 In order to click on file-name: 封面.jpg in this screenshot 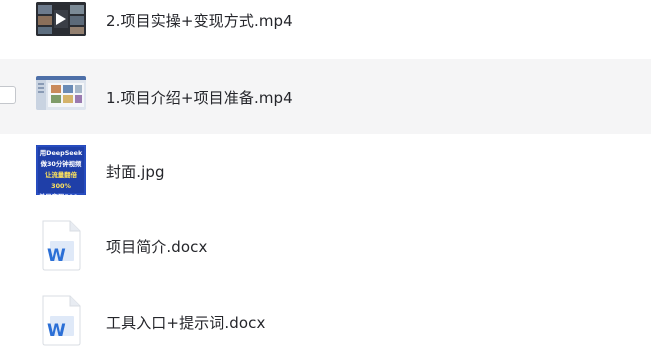, I will do `click(135, 172)`.